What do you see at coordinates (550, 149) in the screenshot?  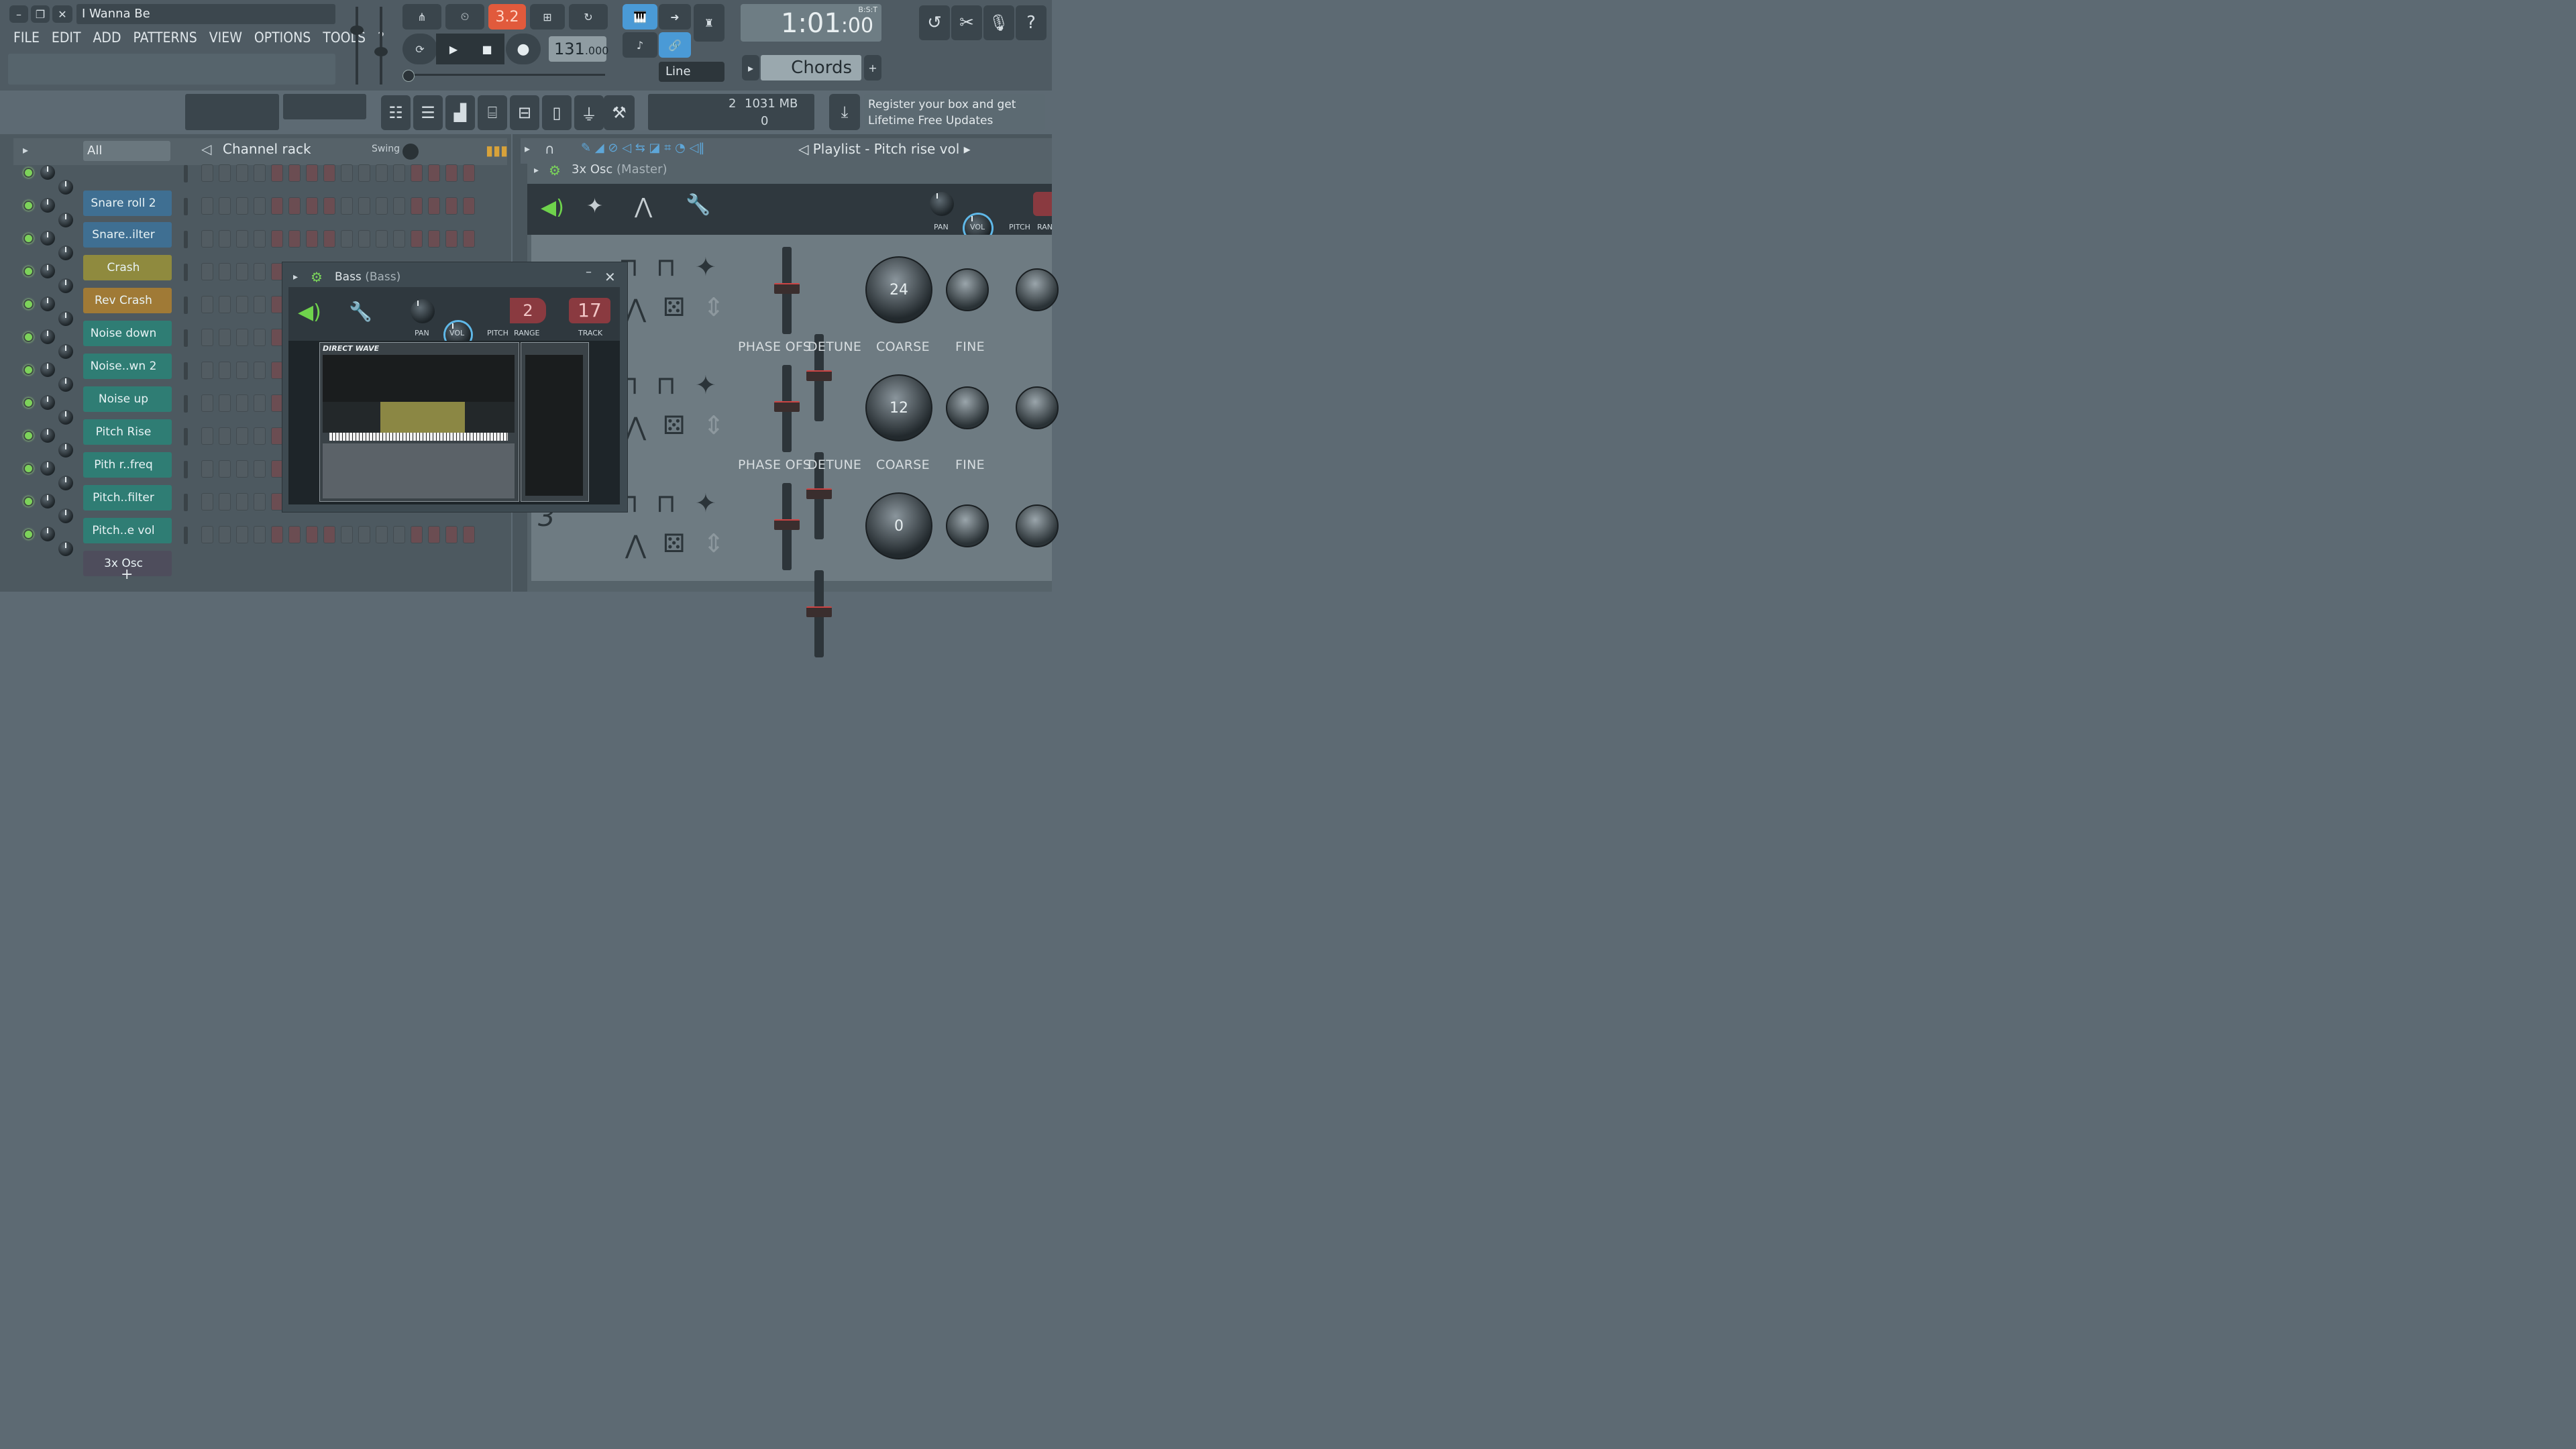 I see `magnet-icon: ∩` at bounding box center [550, 149].